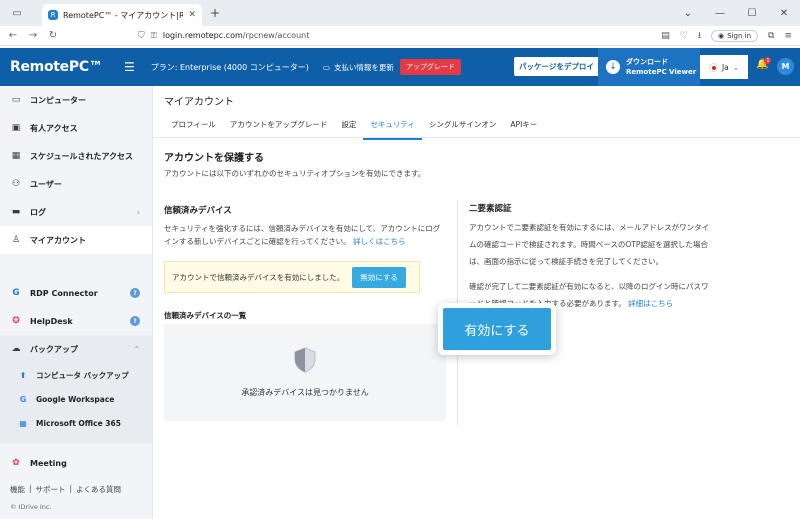  What do you see at coordinates (51, 67) in the screenshot?
I see `remotepc-logo: RemotePC™` at bounding box center [51, 67].